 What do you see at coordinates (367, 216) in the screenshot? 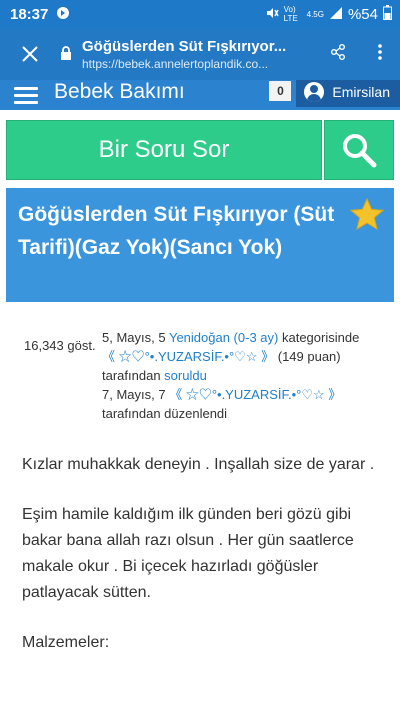
I see `favorite-star-icon` at bounding box center [367, 216].